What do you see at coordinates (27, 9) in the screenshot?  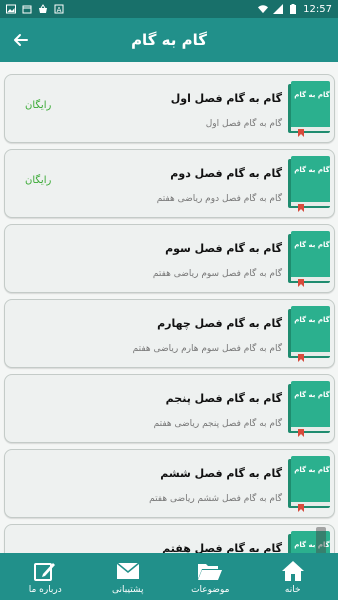 I see `calendar-icon` at bounding box center [27, 9].